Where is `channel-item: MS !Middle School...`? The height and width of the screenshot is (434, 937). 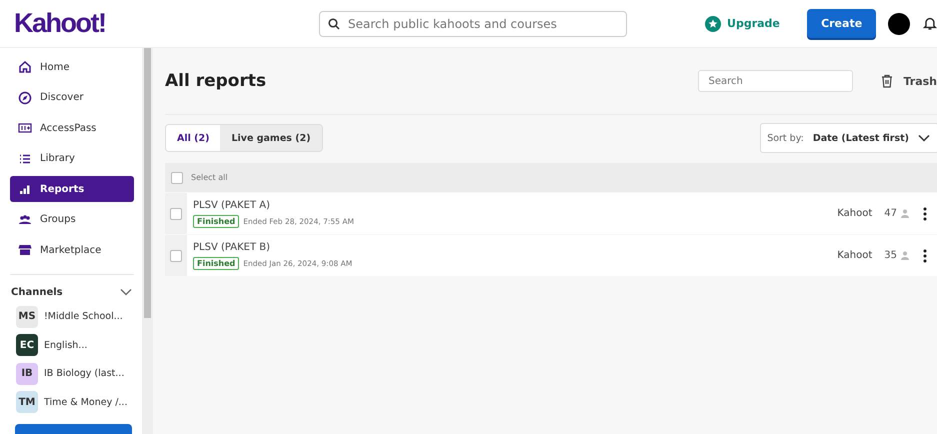
channel-item: MS !Middle School... is located at coordinates (71, 318).